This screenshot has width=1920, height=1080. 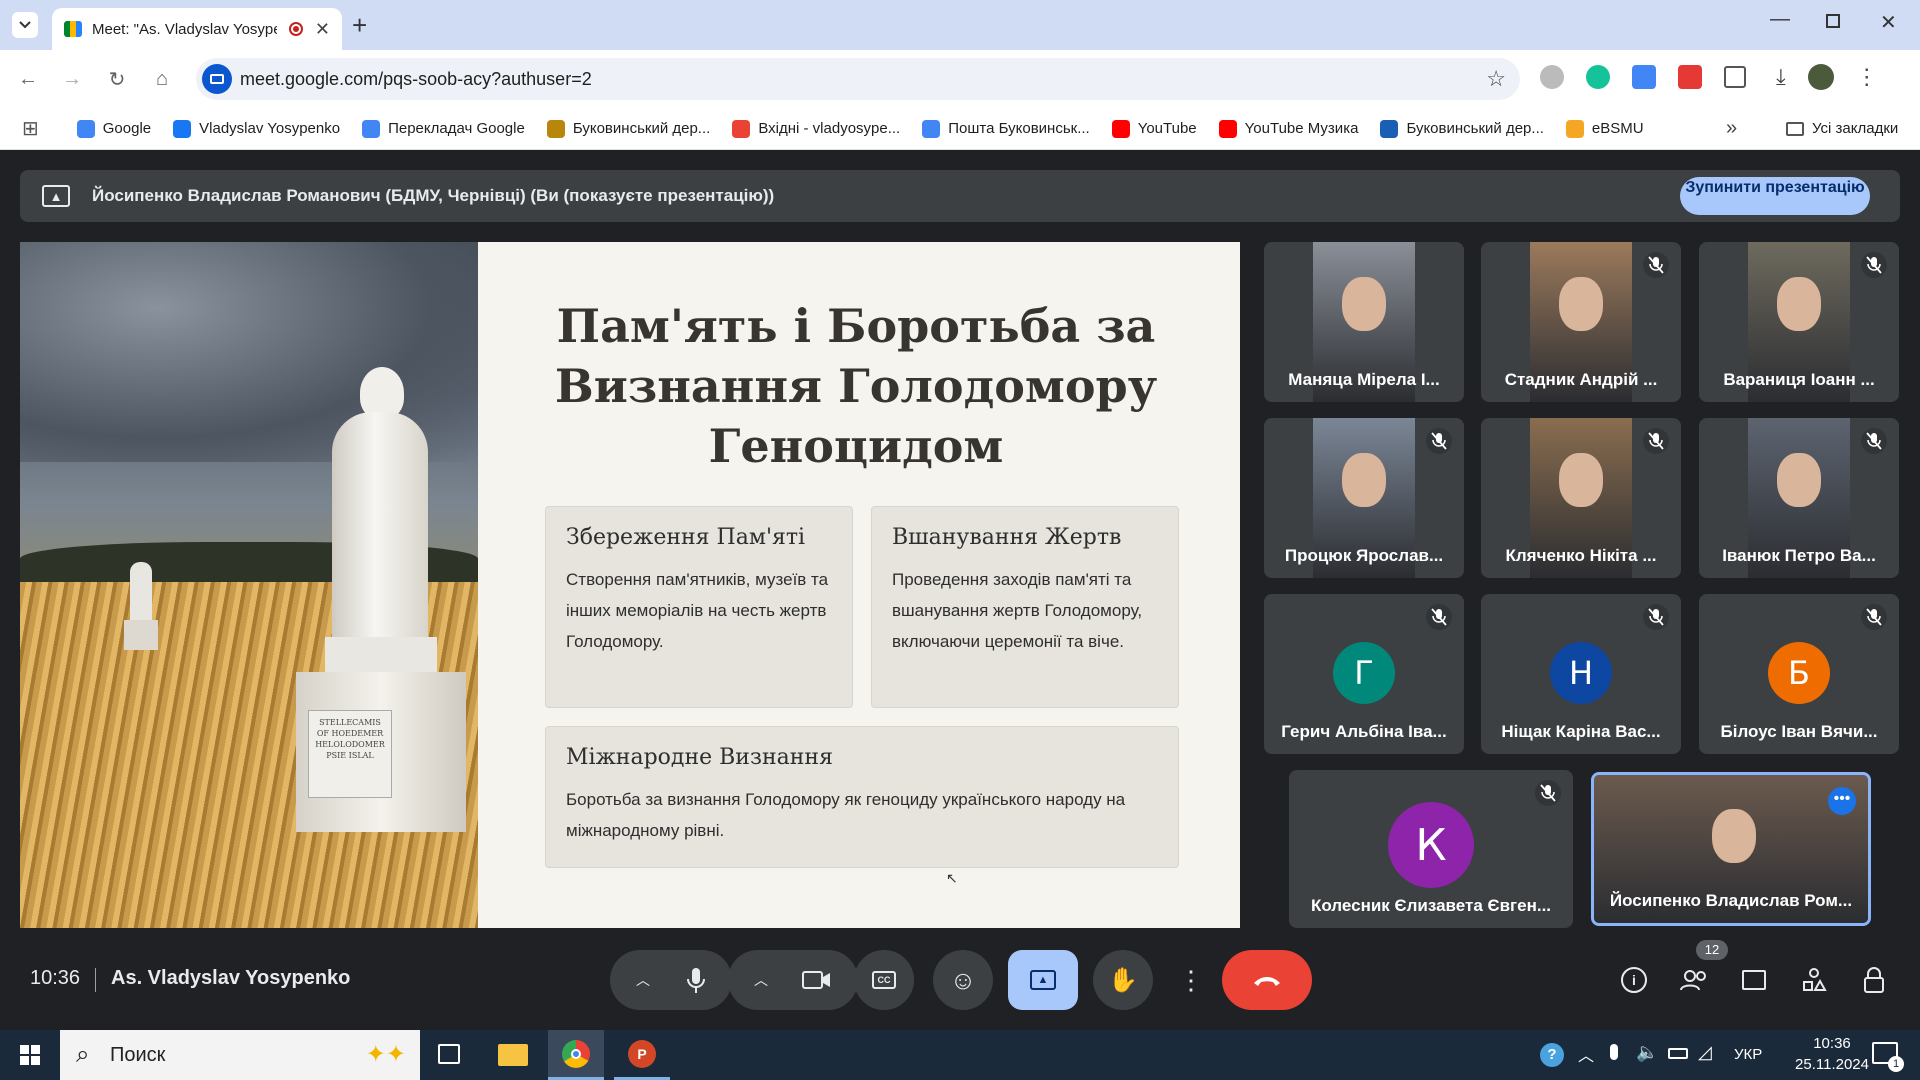 I want to click on restore-button, so click(x=1833, y=21).